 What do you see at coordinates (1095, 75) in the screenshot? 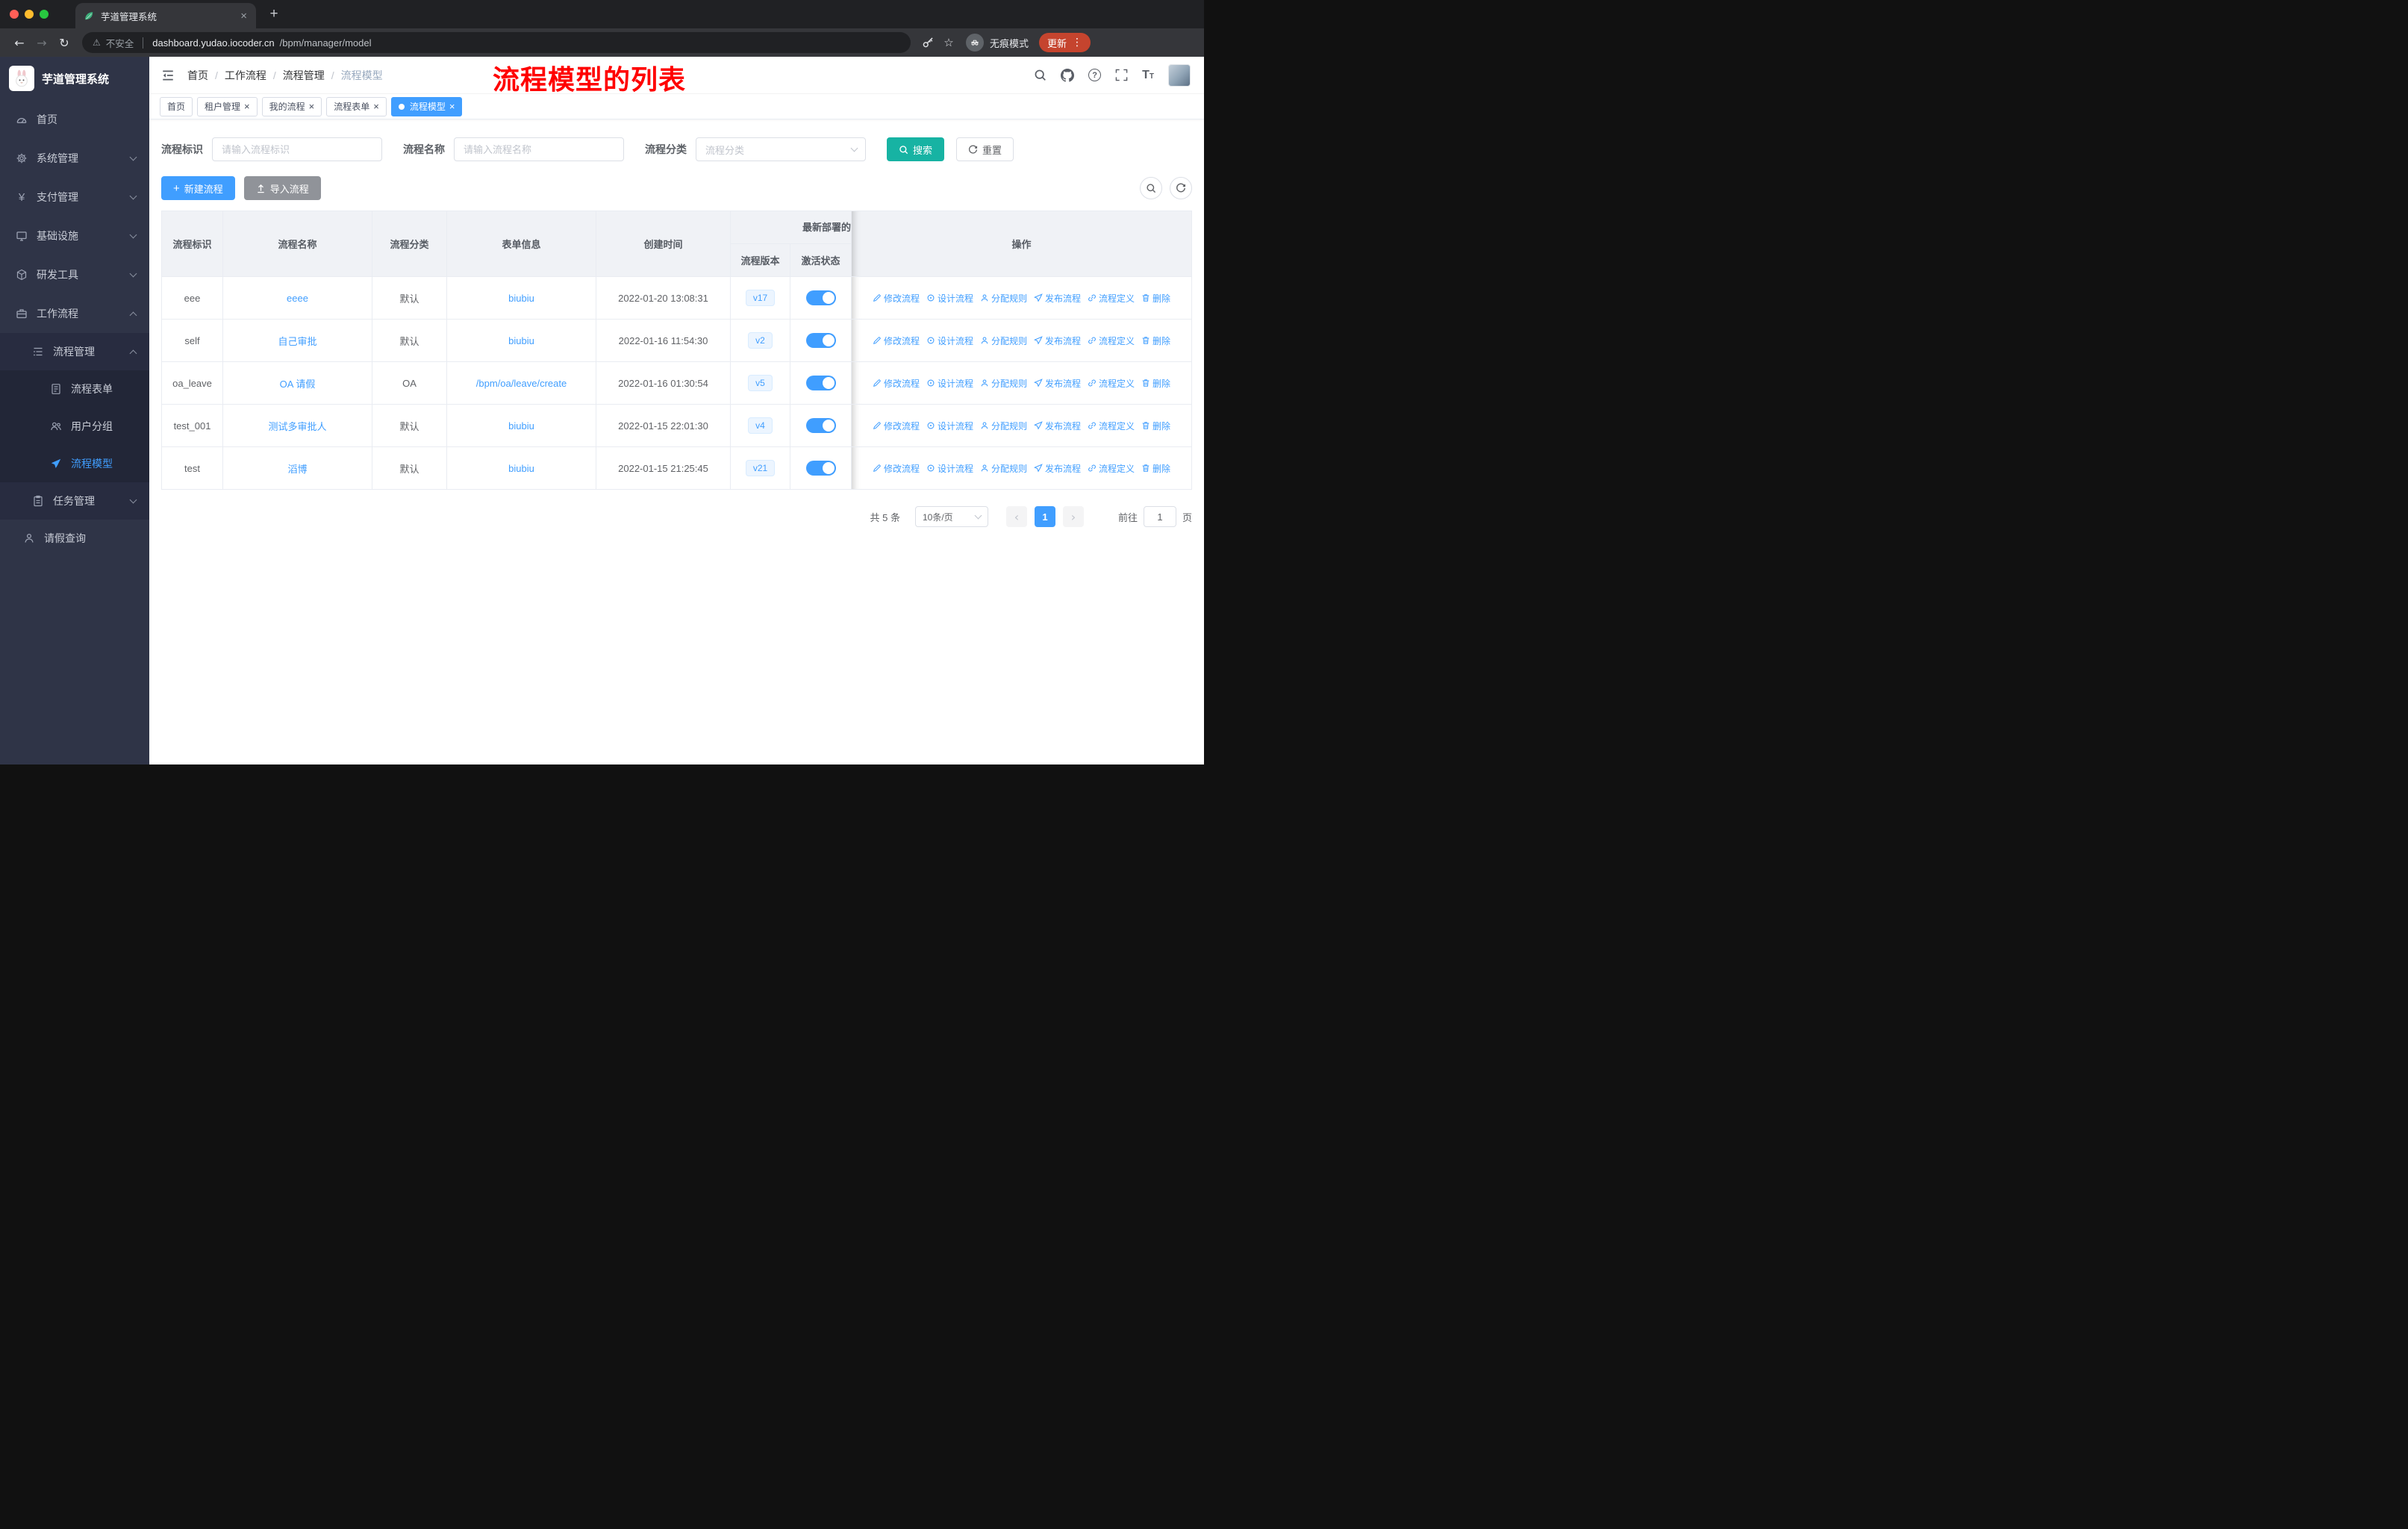
I see `help-icon: ?` at bounding box center [1095, 75].